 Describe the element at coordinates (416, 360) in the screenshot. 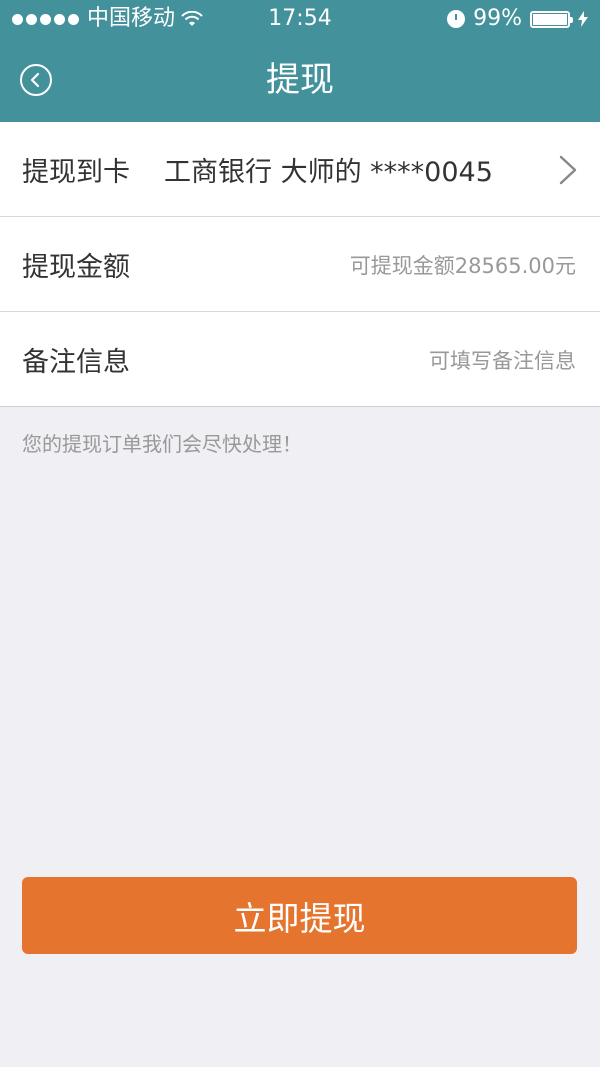

I see `note-input` at that location.